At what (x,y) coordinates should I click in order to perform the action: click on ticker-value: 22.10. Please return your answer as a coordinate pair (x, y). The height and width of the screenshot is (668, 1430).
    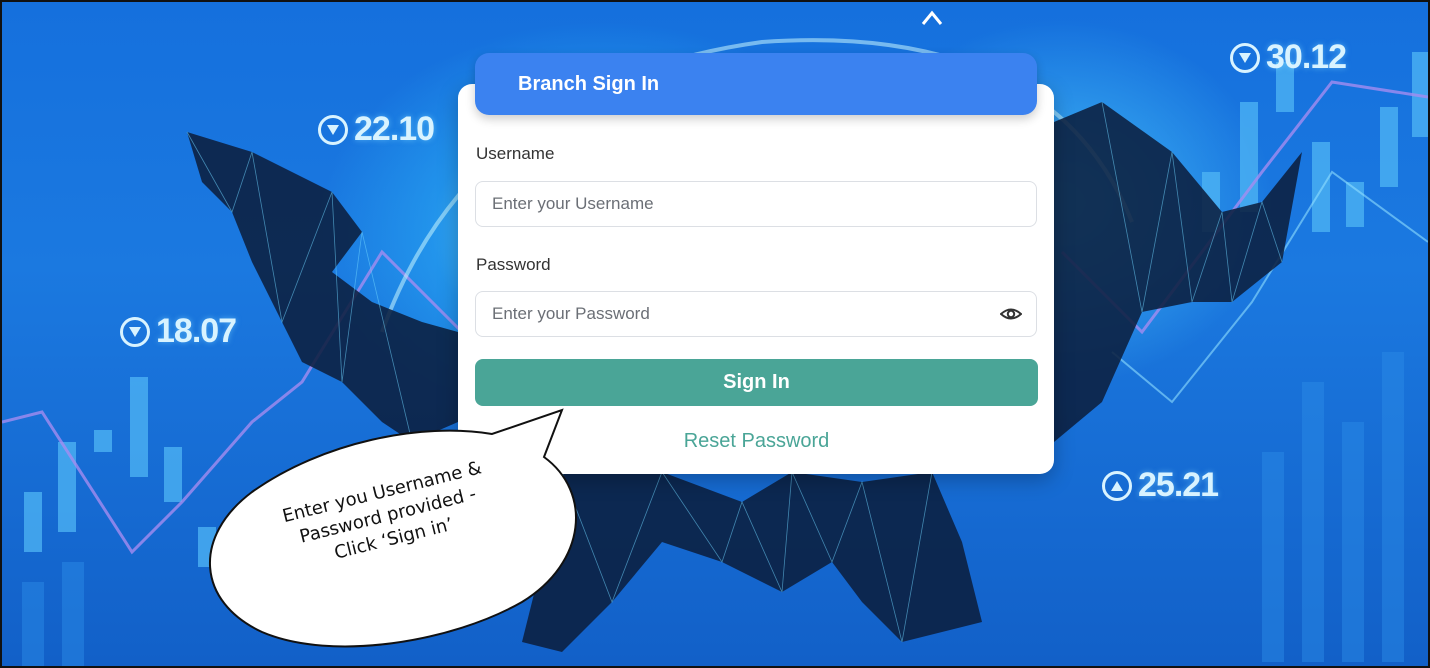
    Looking at the image, I should click on (376, 129).